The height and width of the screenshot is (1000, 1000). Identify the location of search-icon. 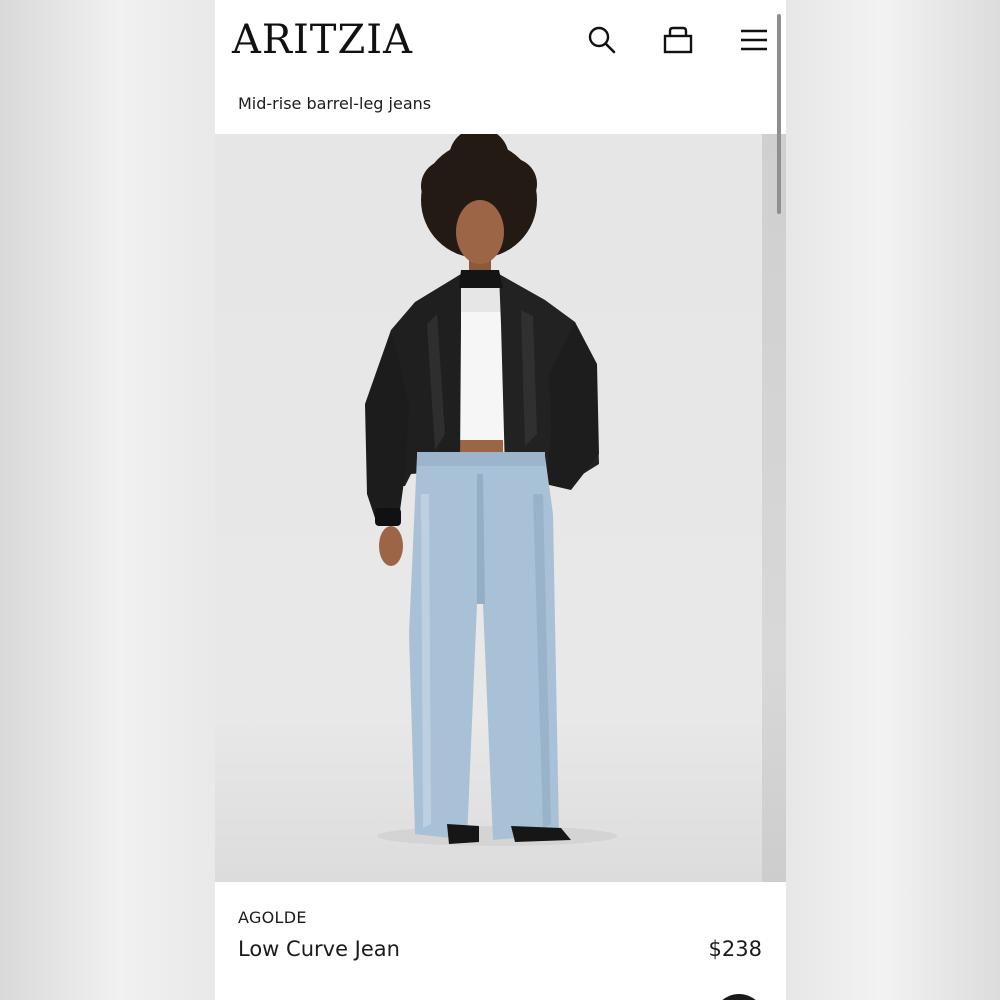
(602, 40).